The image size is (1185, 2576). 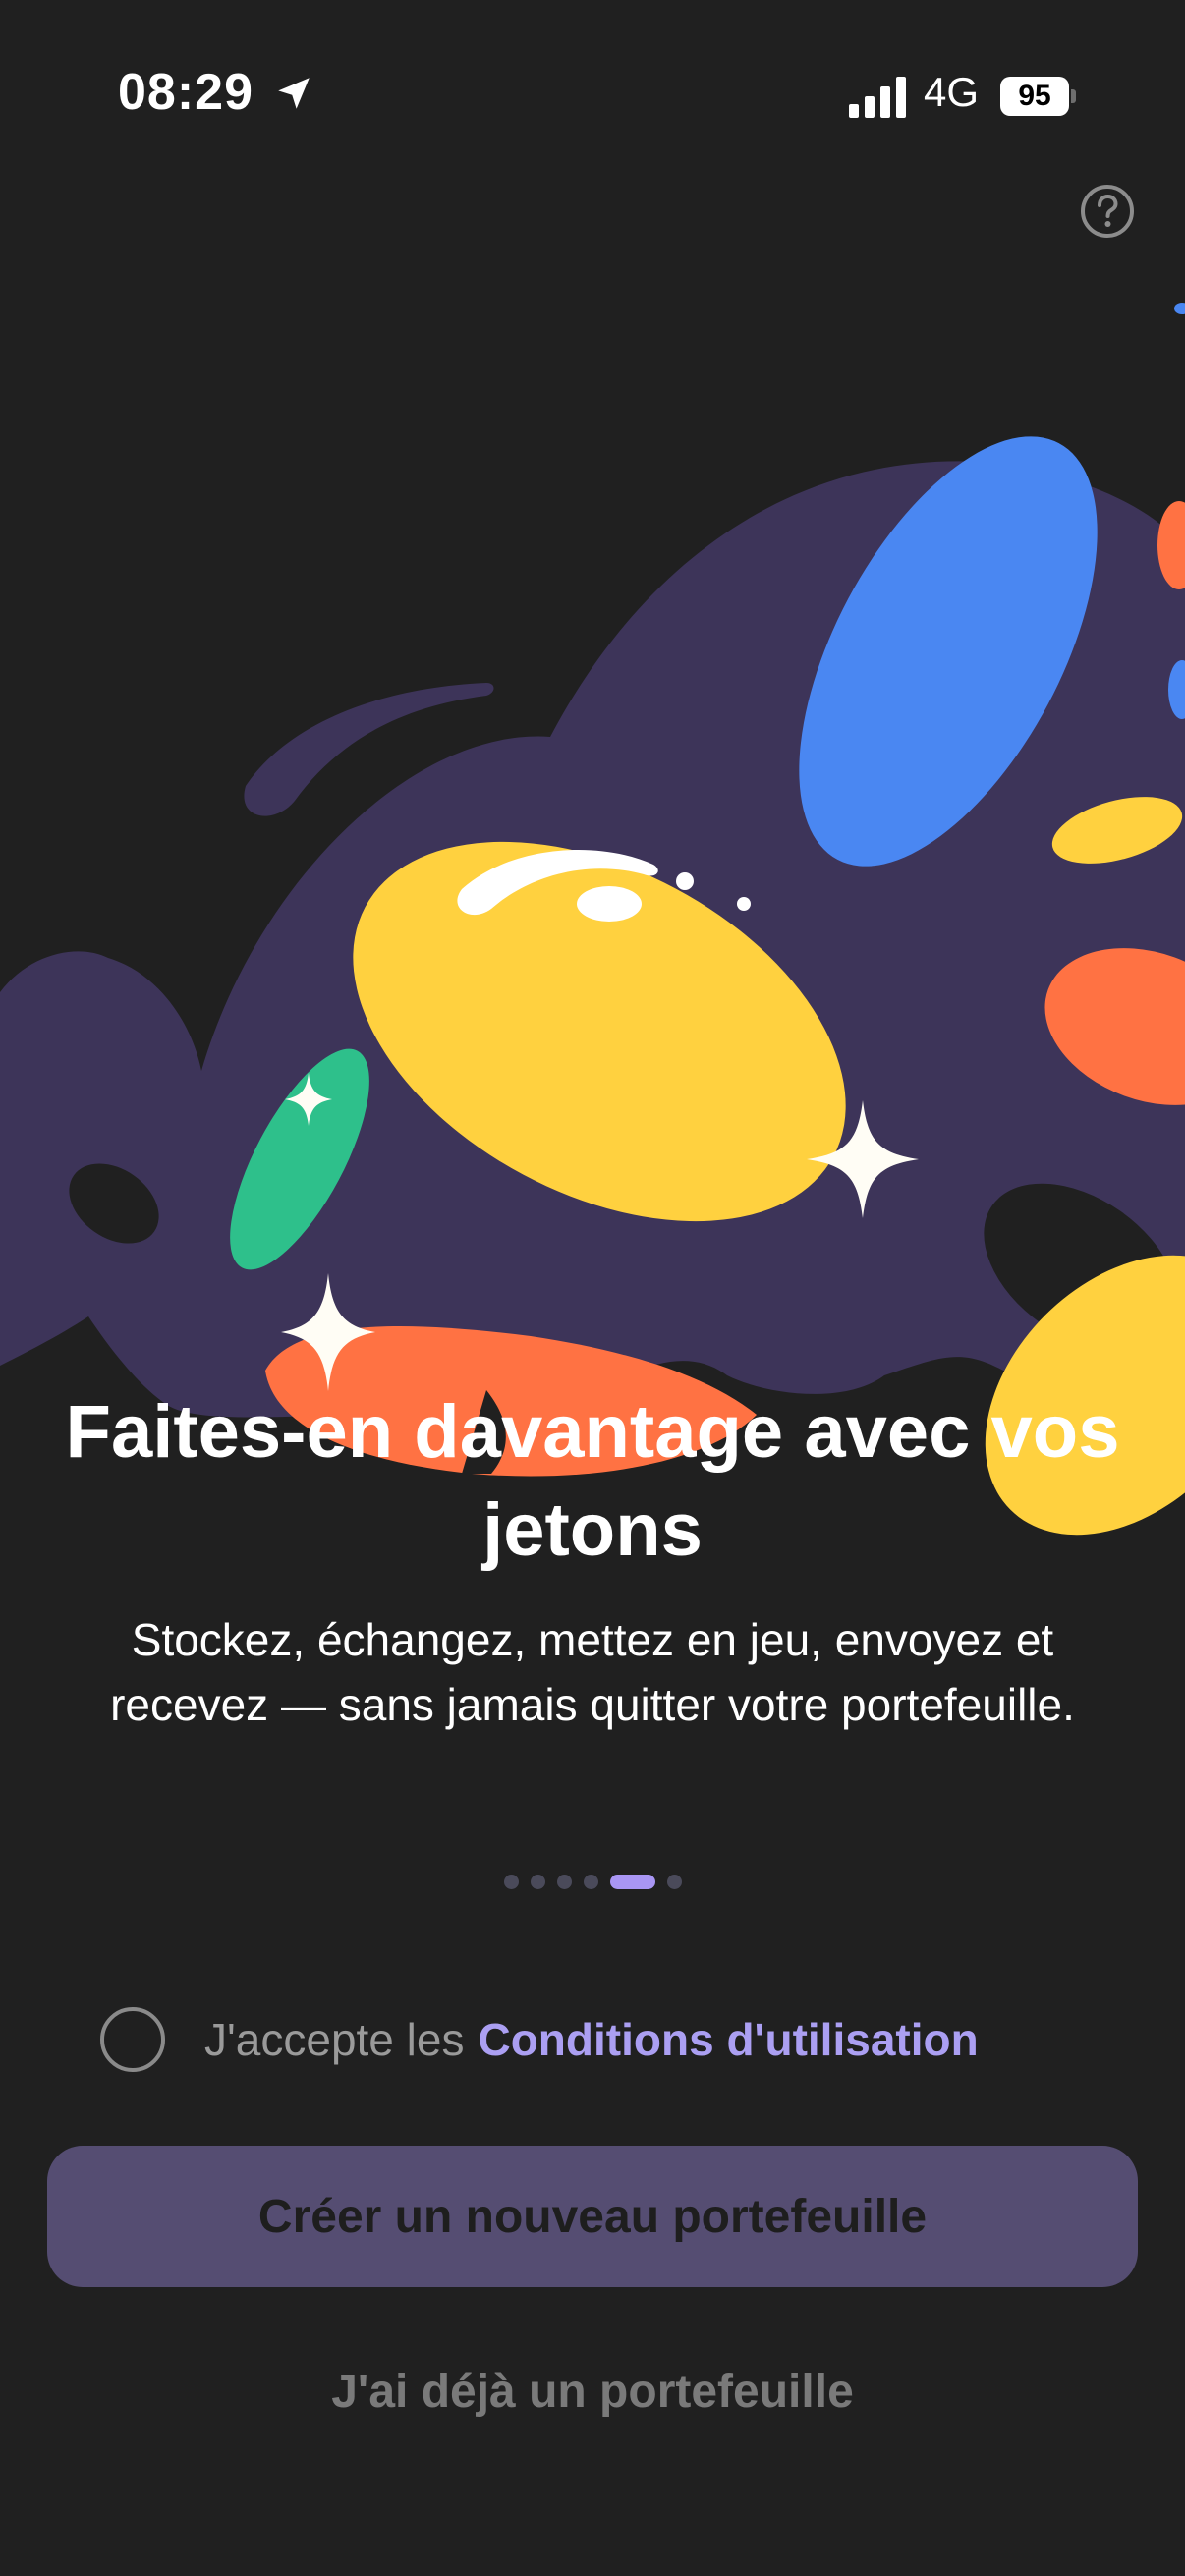 I want to click on question-circle-icon, so click(x=1107, y=211).